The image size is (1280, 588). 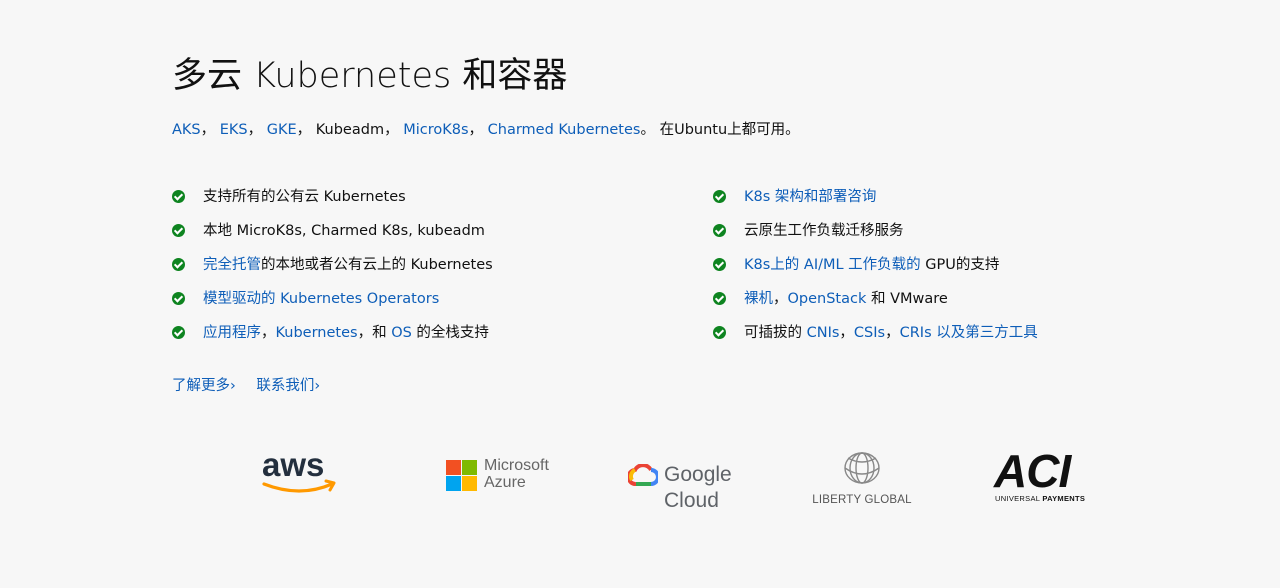 What do you see at coordinates (875, 305) in the screenshot?
I see `list-item: 裸机，OpenStack 和 VMware` at bounding box center [875, 305].